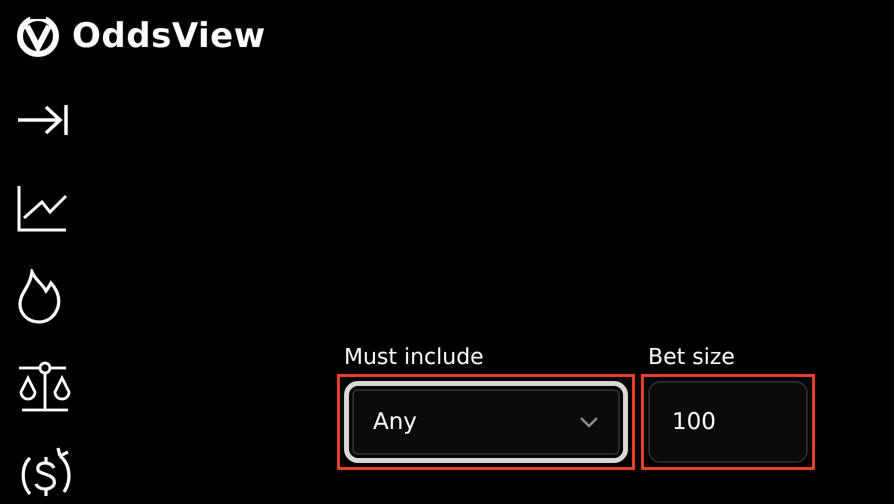 This screenshot has width=894, height=504. I want to click on logo-icon, so click(38, 36).